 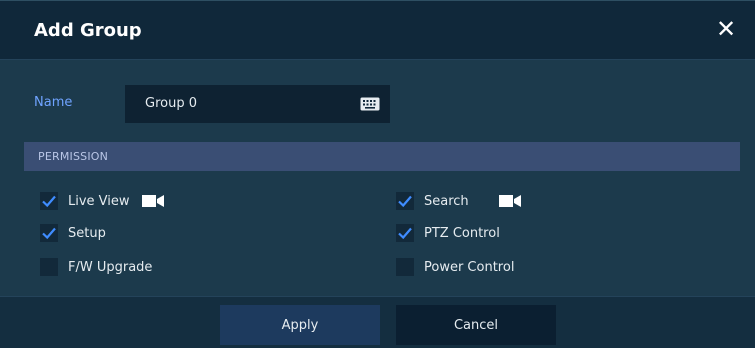 I want to click on close-button: ✕, so click(x=726, y=29).